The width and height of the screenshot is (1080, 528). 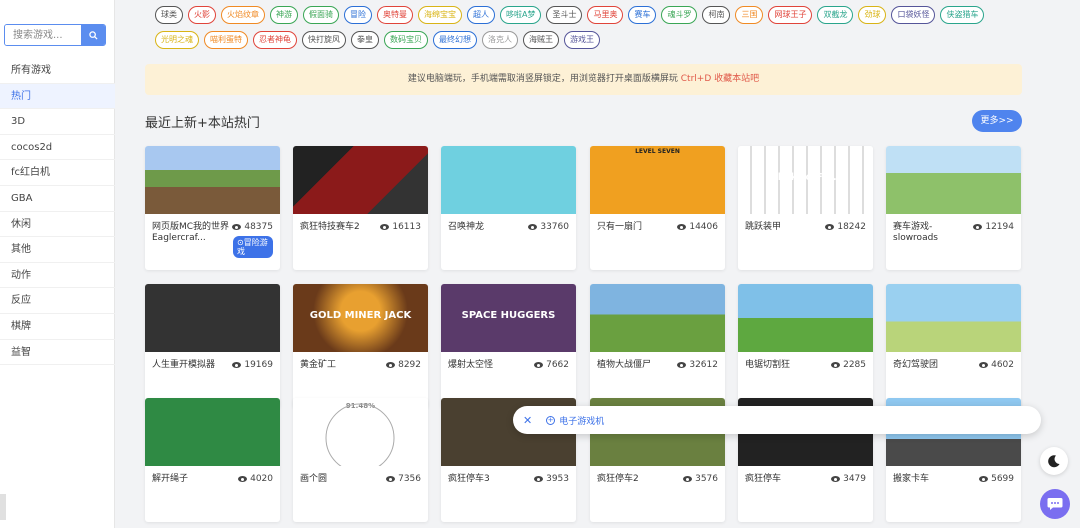 What do you see at coordinates (785, 365) in the screenshot?
I see `game-title: 电锯切割狂` at bounding box center [785, 365].